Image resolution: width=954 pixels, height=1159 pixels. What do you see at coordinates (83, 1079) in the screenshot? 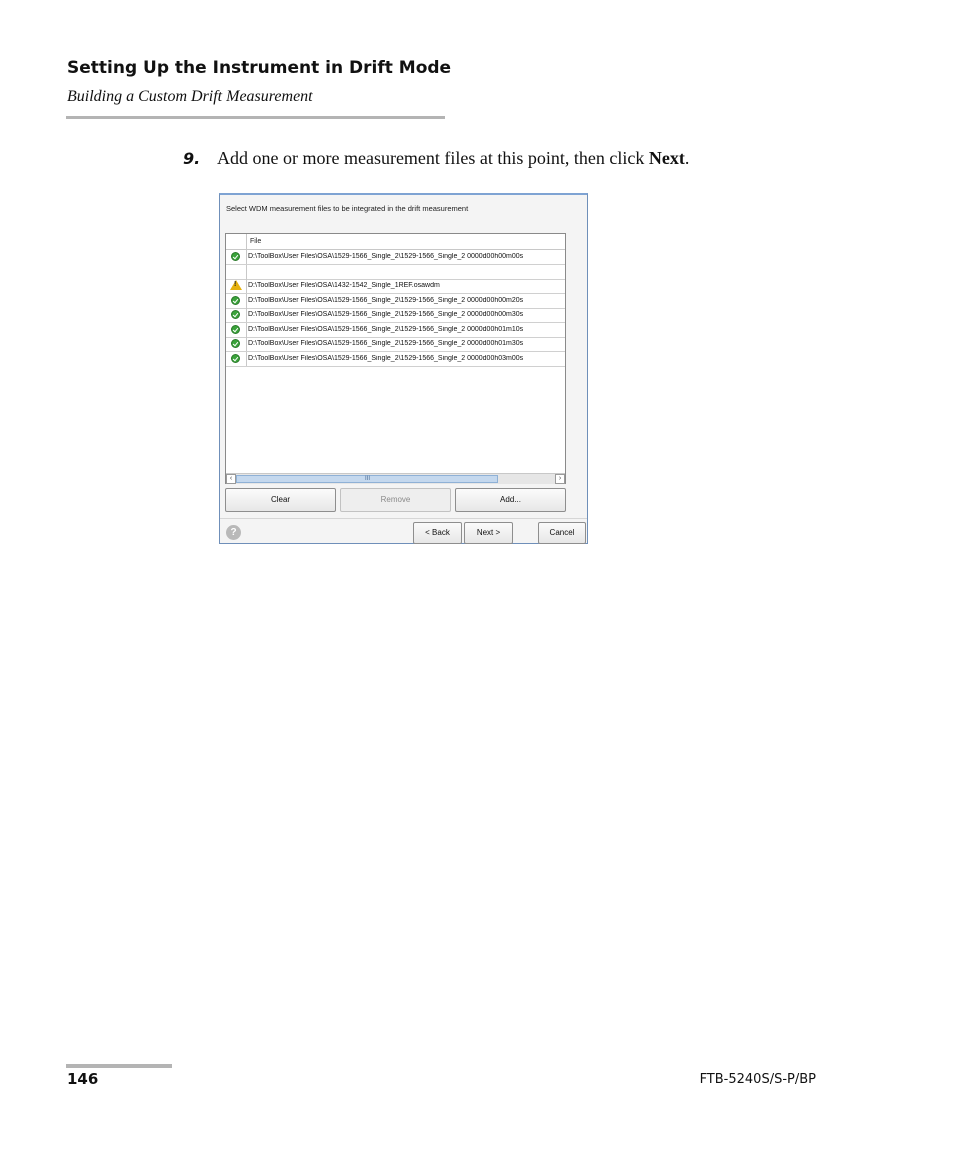
I see `page-number: 146` at bounding box center [83, 1079].